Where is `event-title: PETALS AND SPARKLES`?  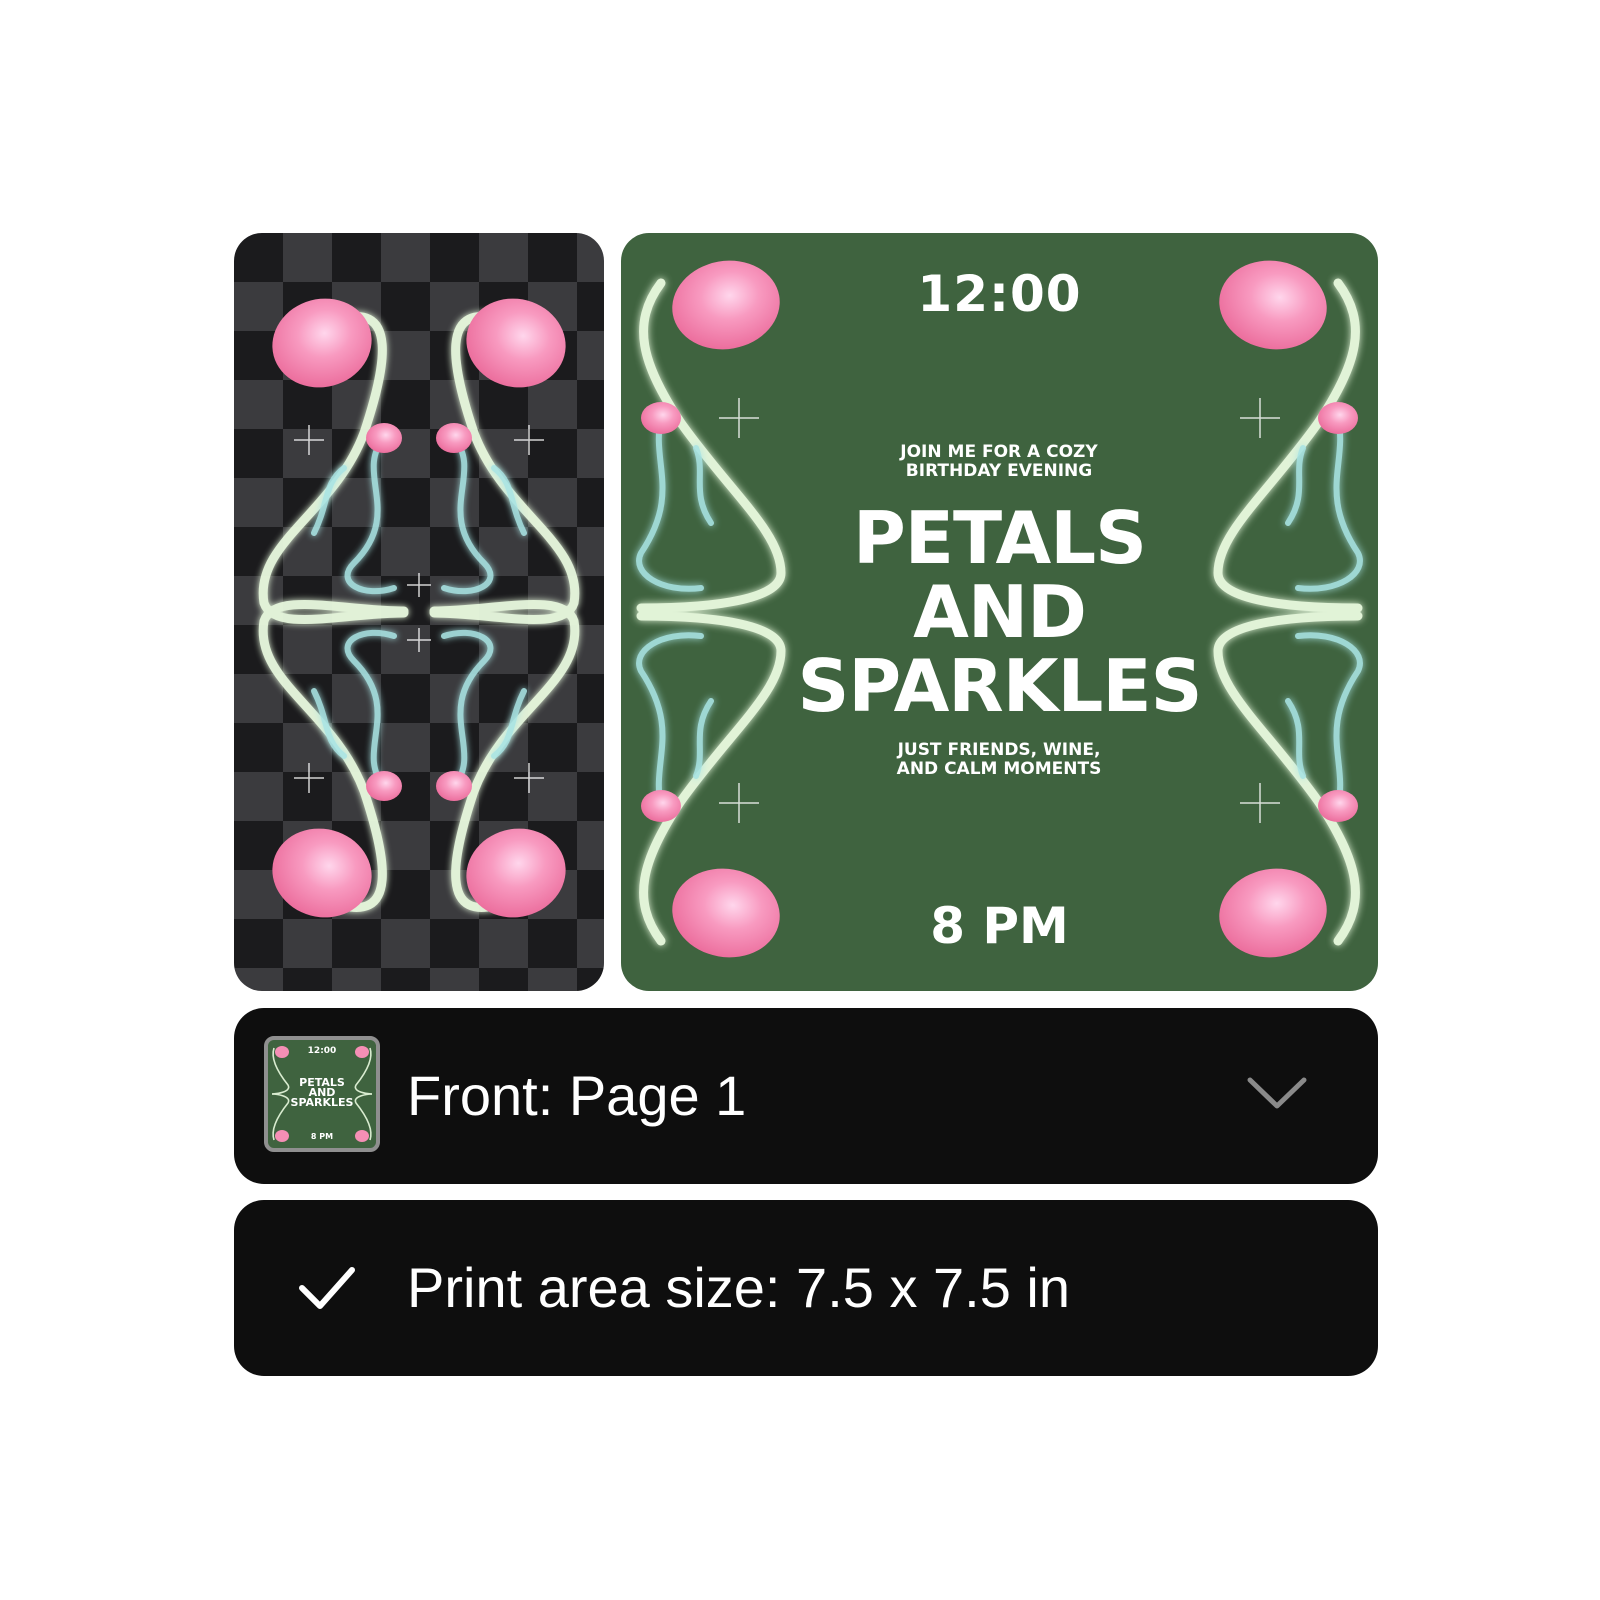
event-title: PETALS AND SPARKLES is located at coordinates (999, 612).